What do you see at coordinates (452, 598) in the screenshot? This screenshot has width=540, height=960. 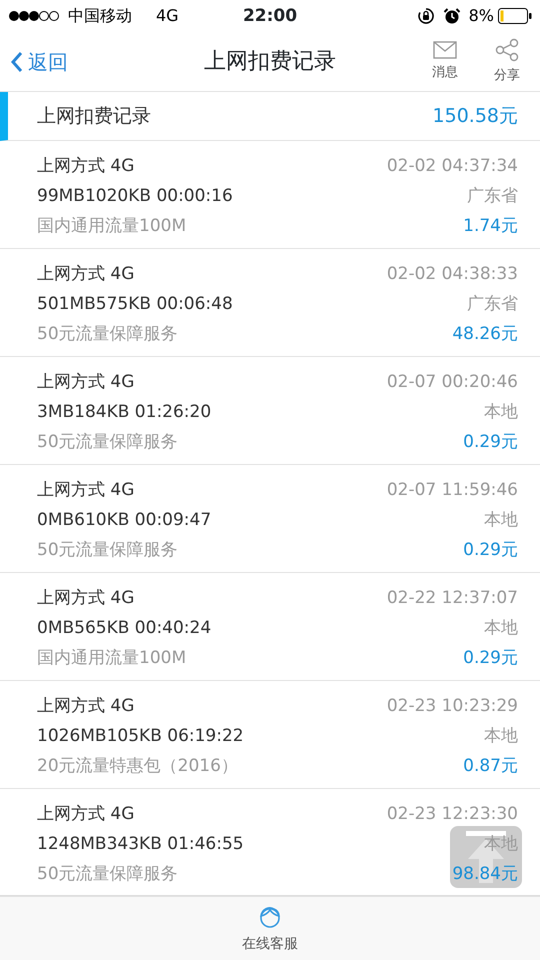 I see `record-time: 02-22 12:37:07` at bounding box center [452, 598].